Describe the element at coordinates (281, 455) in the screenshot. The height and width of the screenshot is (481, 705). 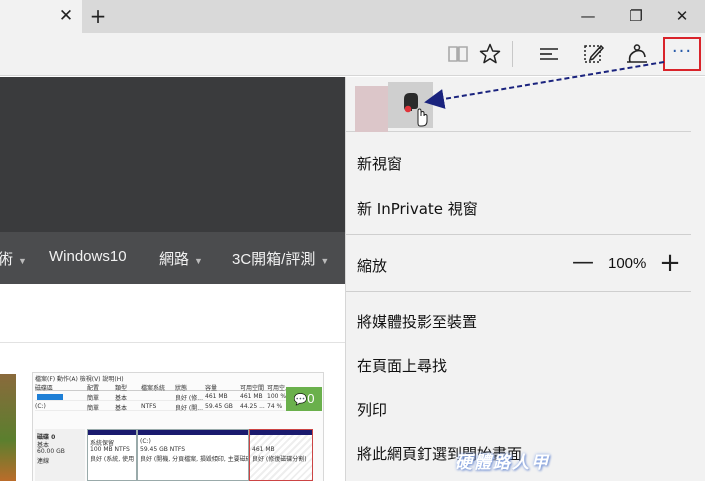
I see `mini-partition-recovery: 461 MB 良好 (修復磁碟分割)` at that location.